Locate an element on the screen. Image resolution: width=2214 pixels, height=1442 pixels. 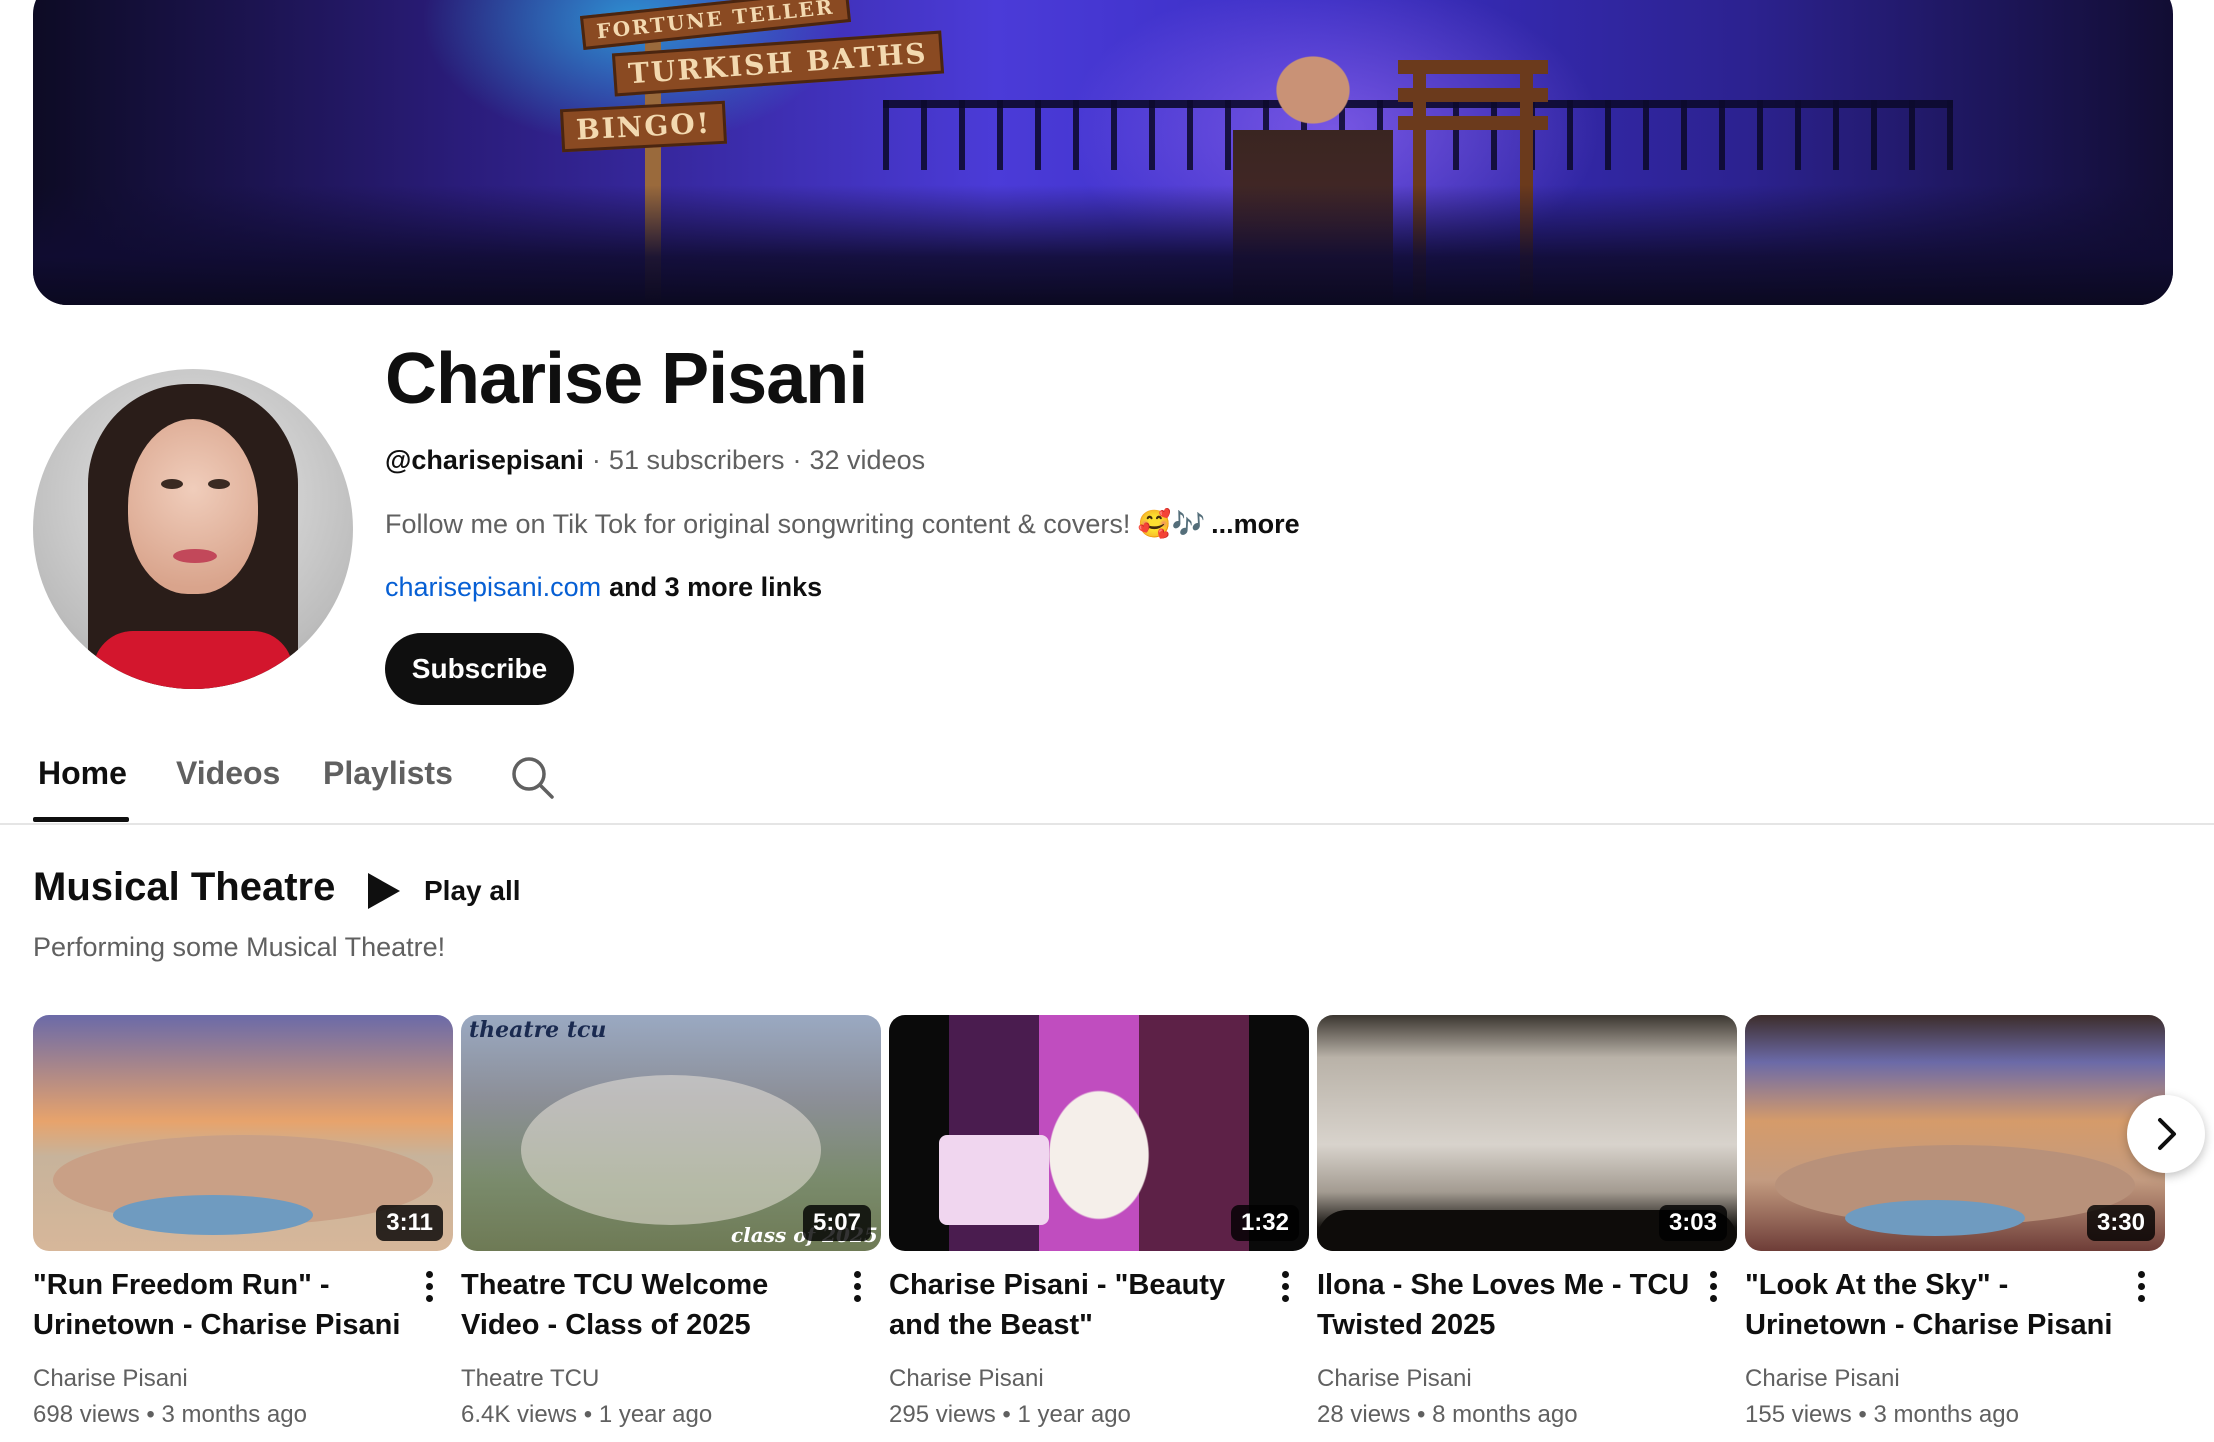
avatar-lips is located at coordinates (195, 556).